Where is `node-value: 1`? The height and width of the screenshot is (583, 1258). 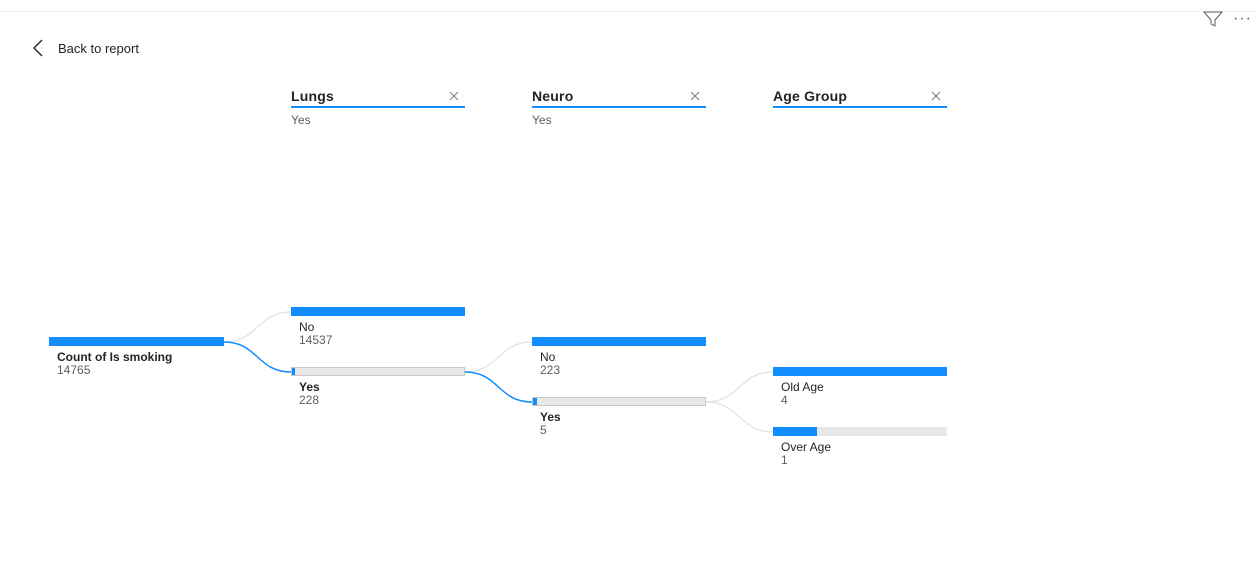
node-value: 1 is located at coordinates (784, 460).